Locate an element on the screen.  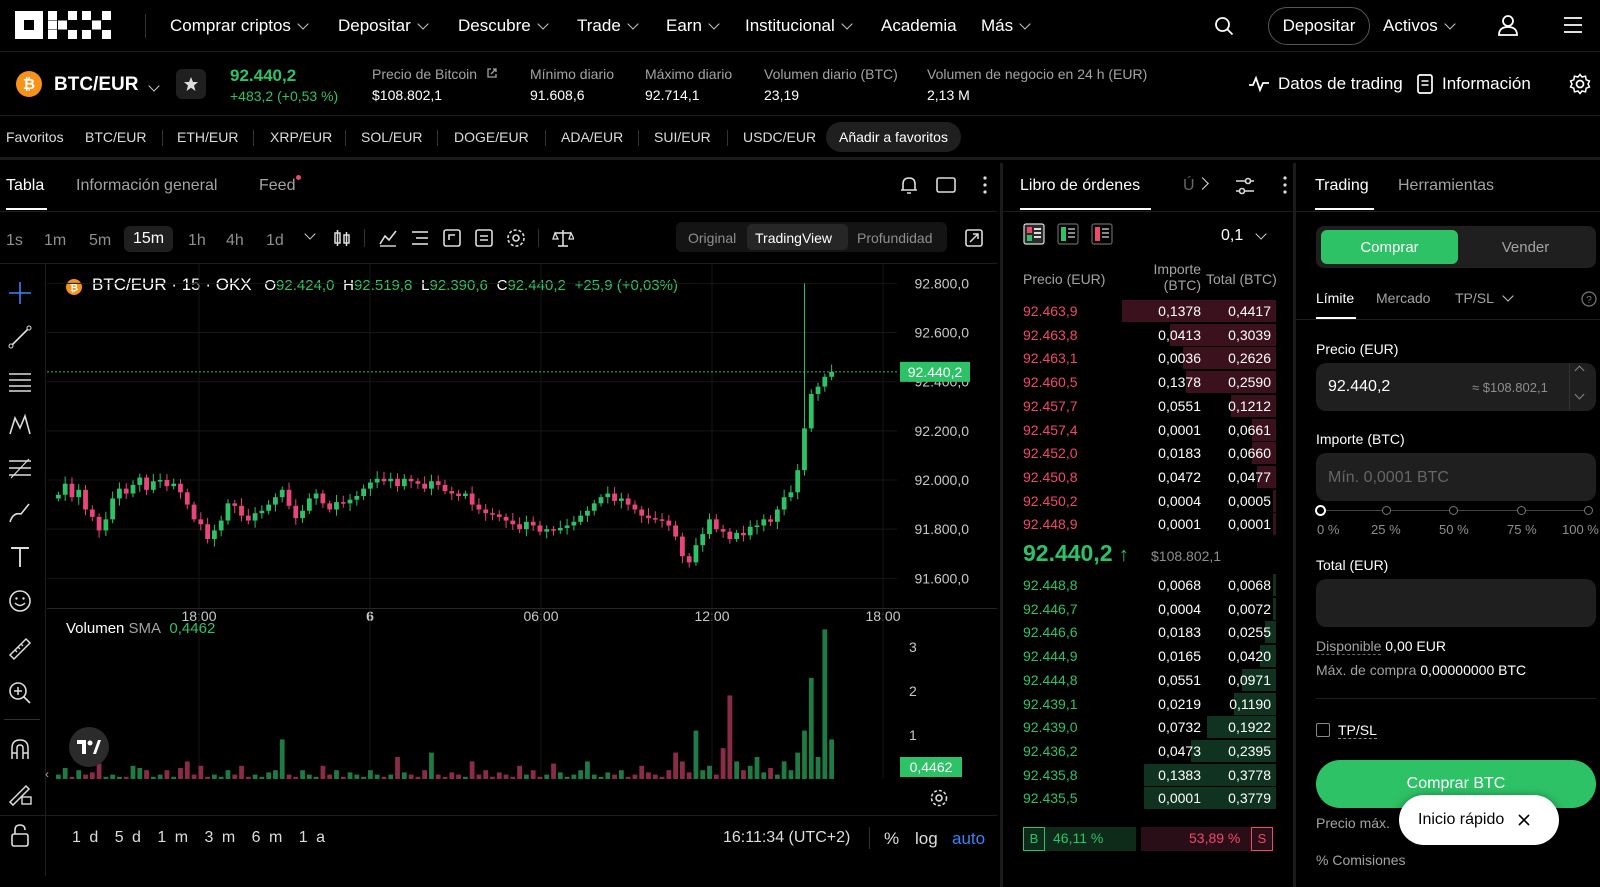
ask-row: 92.457,7 0,0551 0,1212 is located at coordinates (1143, 406).